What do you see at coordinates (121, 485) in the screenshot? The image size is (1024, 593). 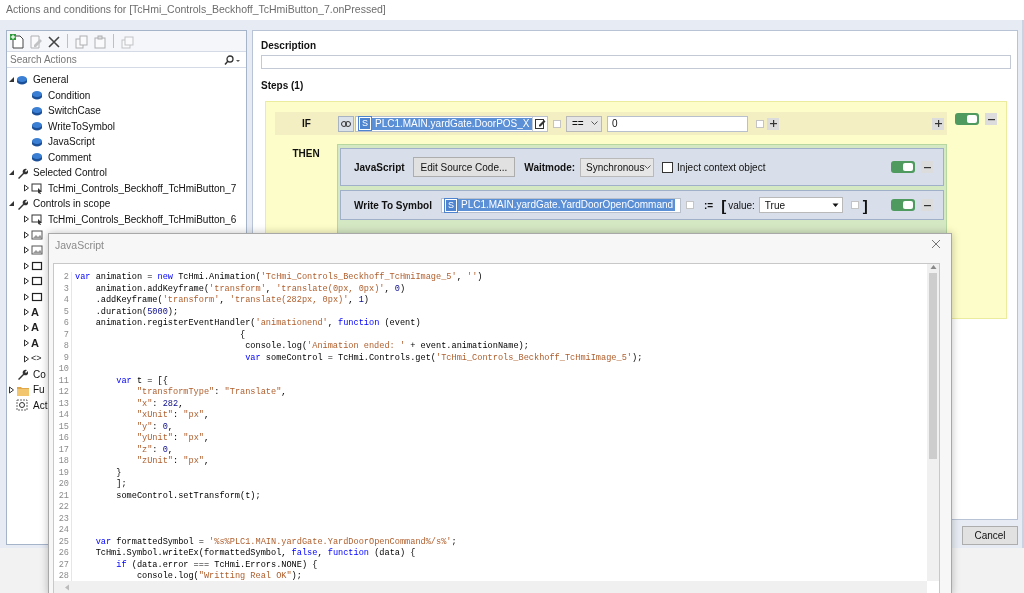 I see `code-line: ];` at bounding box center [121, 485].